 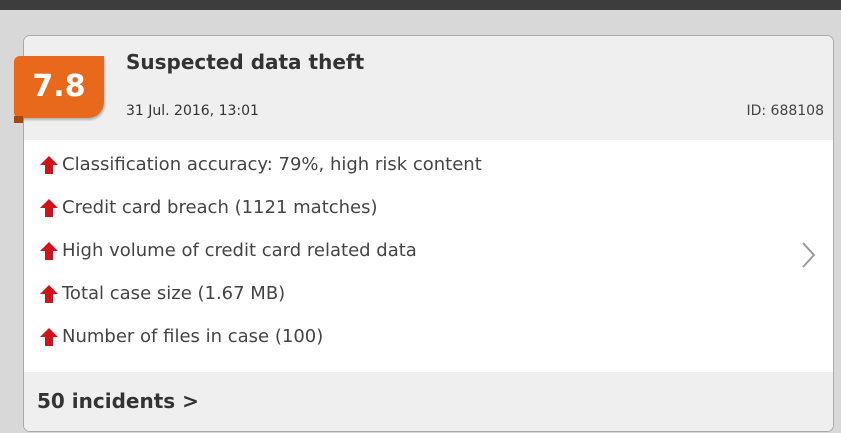 I want to click on risk-reason-item: High volume of credit card related data, so click(x=260, y=261).